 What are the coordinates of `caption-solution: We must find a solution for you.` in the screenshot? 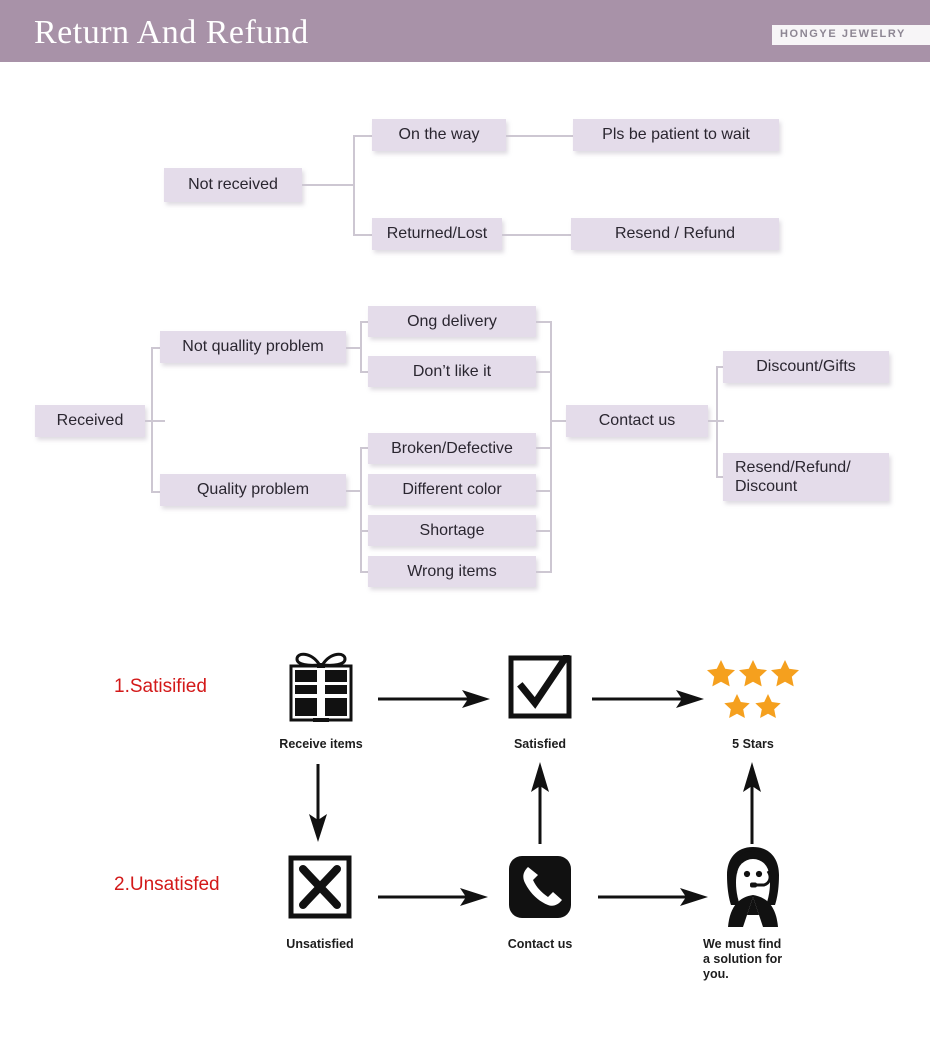 It's located at (743, 959).